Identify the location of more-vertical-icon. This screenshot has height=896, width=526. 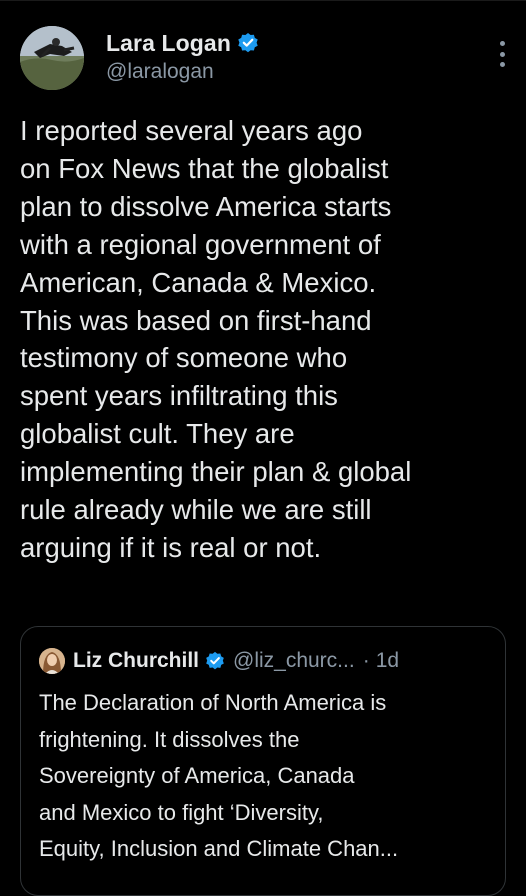
(502, 54).